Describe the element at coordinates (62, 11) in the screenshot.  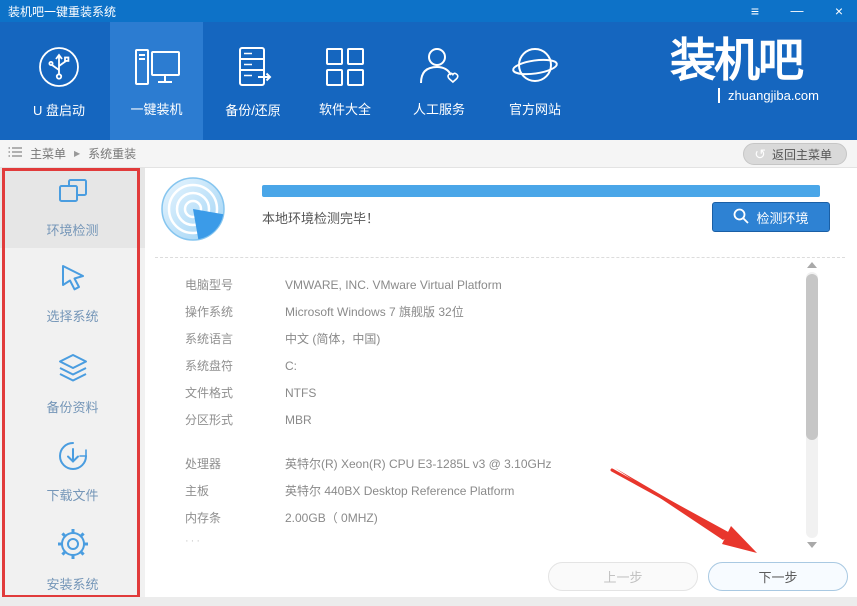
I see `window-title: 装机吧一键重装系统` at that location.